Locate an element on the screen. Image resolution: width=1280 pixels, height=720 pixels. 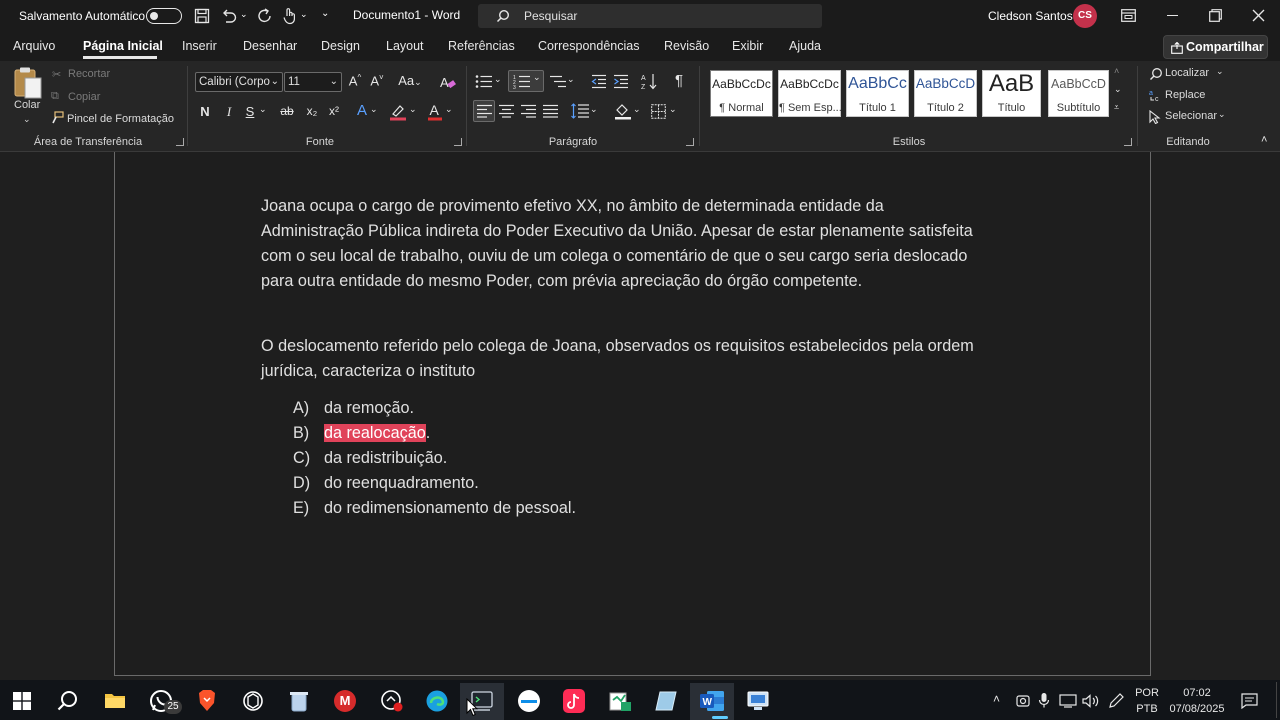
replace-label: Replace is located at coordinates (1185, 95).